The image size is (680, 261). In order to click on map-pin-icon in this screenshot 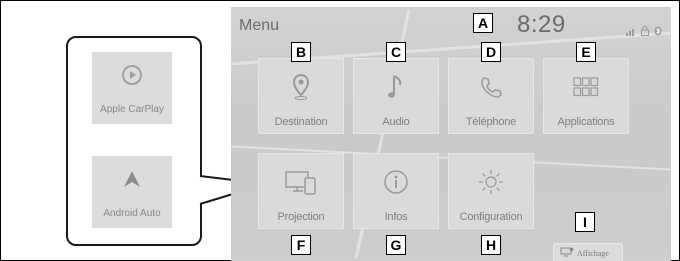, I will do `click(301, 87)`.